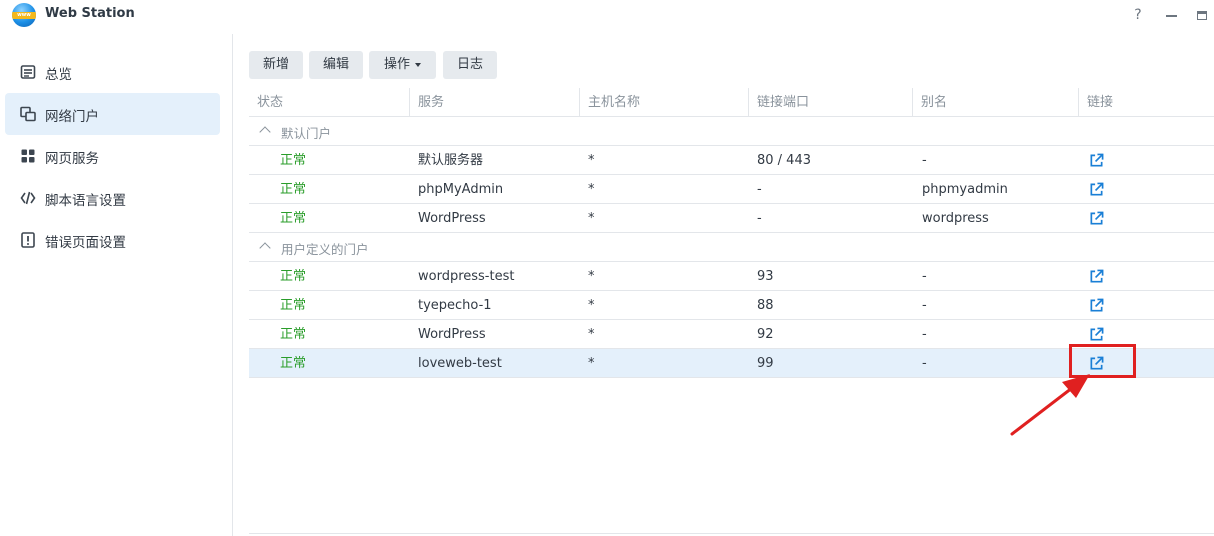 This screenshot has height=536, width=1214. What do you see at coordinates (28, 198) in the screenshot?
I see `code-icon` at bounding box center [28, 198].